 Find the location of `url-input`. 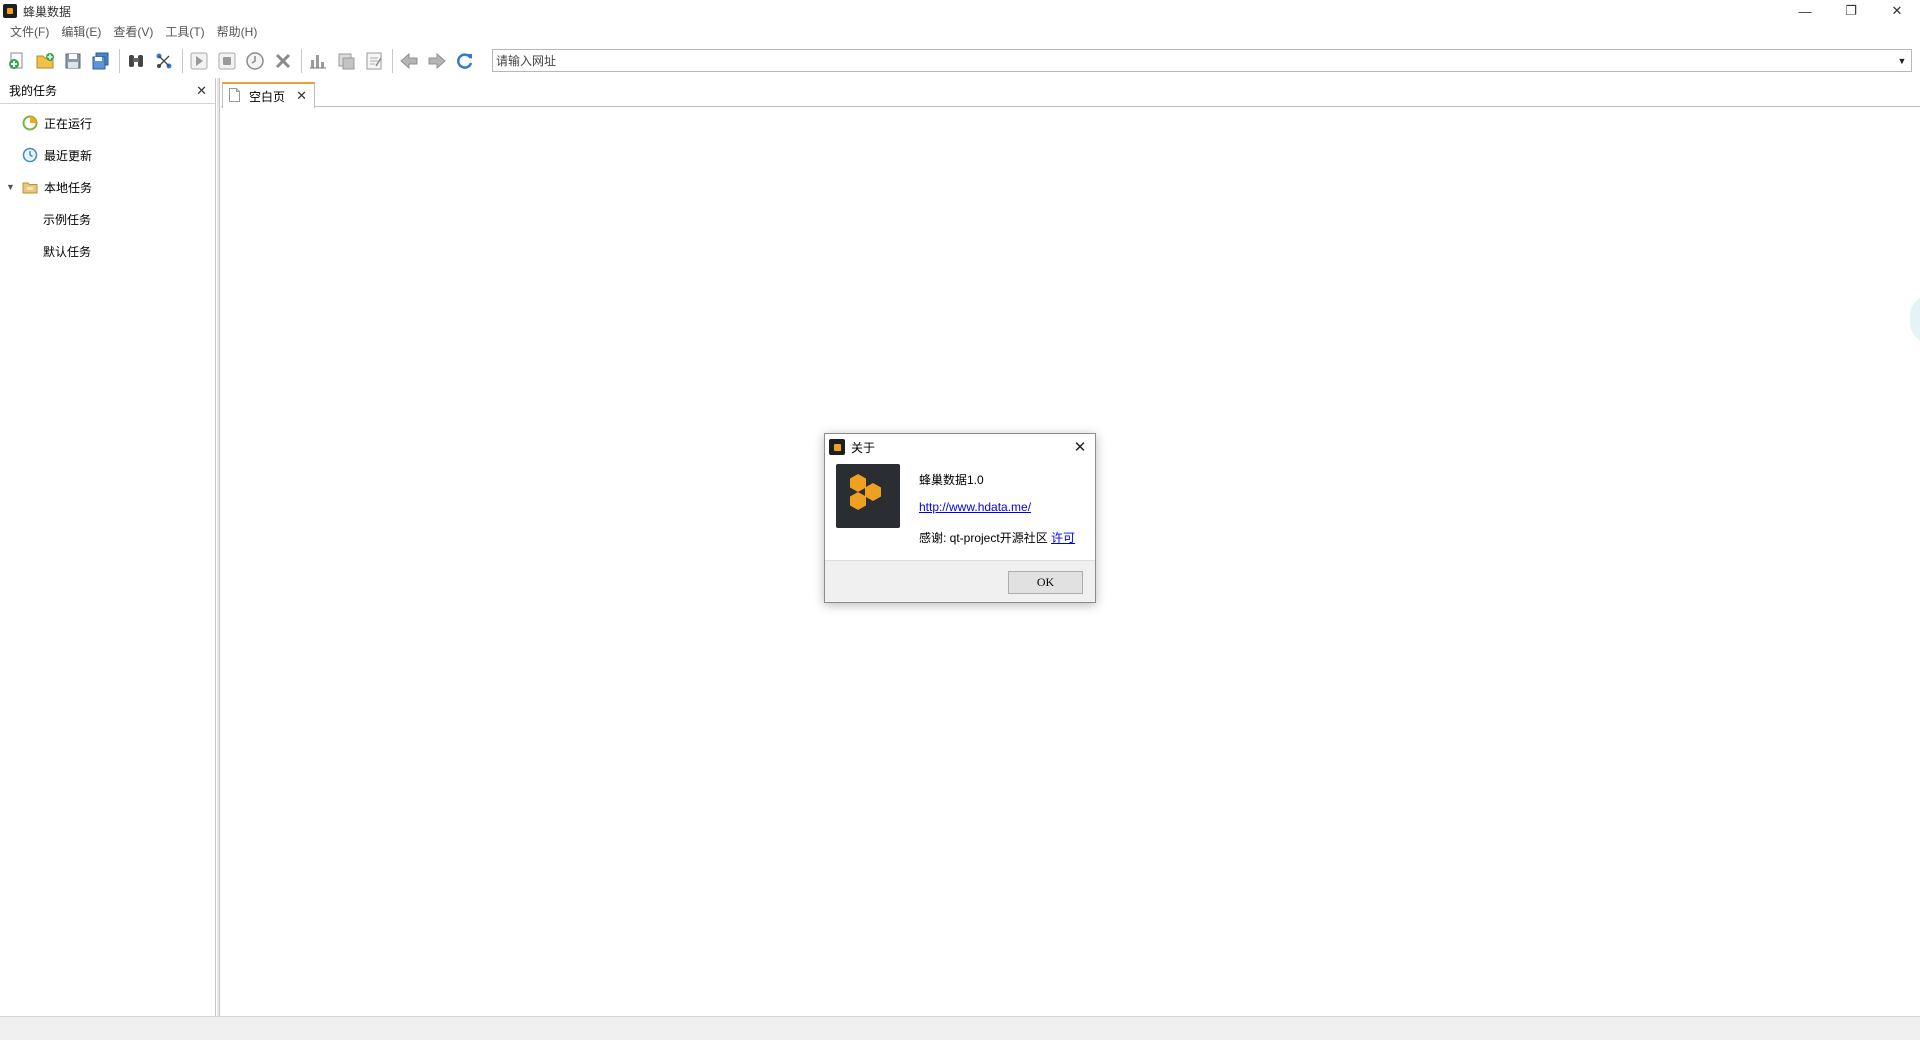

url-input is located at coordinates (1193, 60).